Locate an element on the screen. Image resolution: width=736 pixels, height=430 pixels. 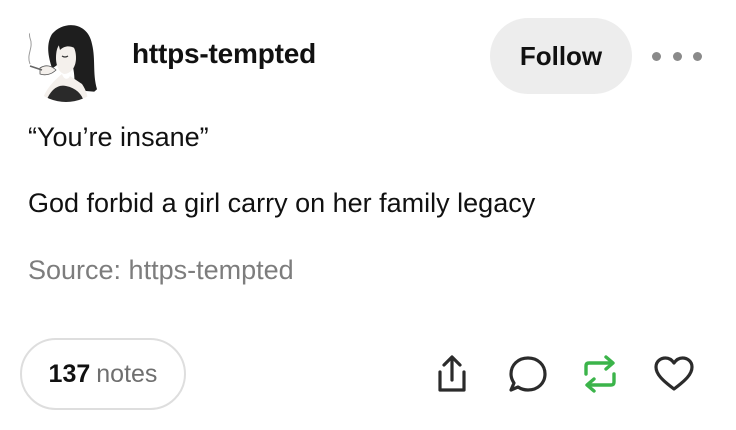
source-link: Source: https-tempted is located at coordinates (161, 270).